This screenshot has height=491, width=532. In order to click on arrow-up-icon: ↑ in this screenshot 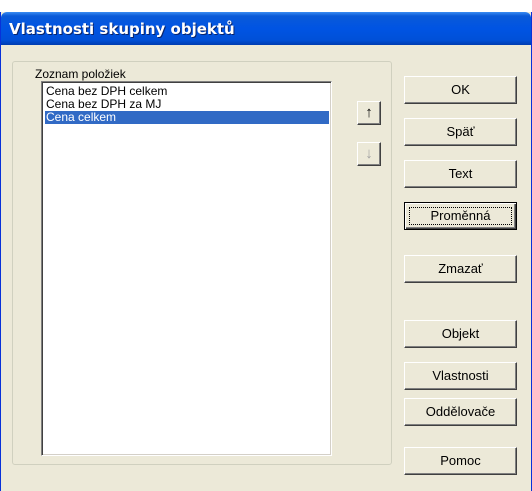, I will do `click(369, 112)`.